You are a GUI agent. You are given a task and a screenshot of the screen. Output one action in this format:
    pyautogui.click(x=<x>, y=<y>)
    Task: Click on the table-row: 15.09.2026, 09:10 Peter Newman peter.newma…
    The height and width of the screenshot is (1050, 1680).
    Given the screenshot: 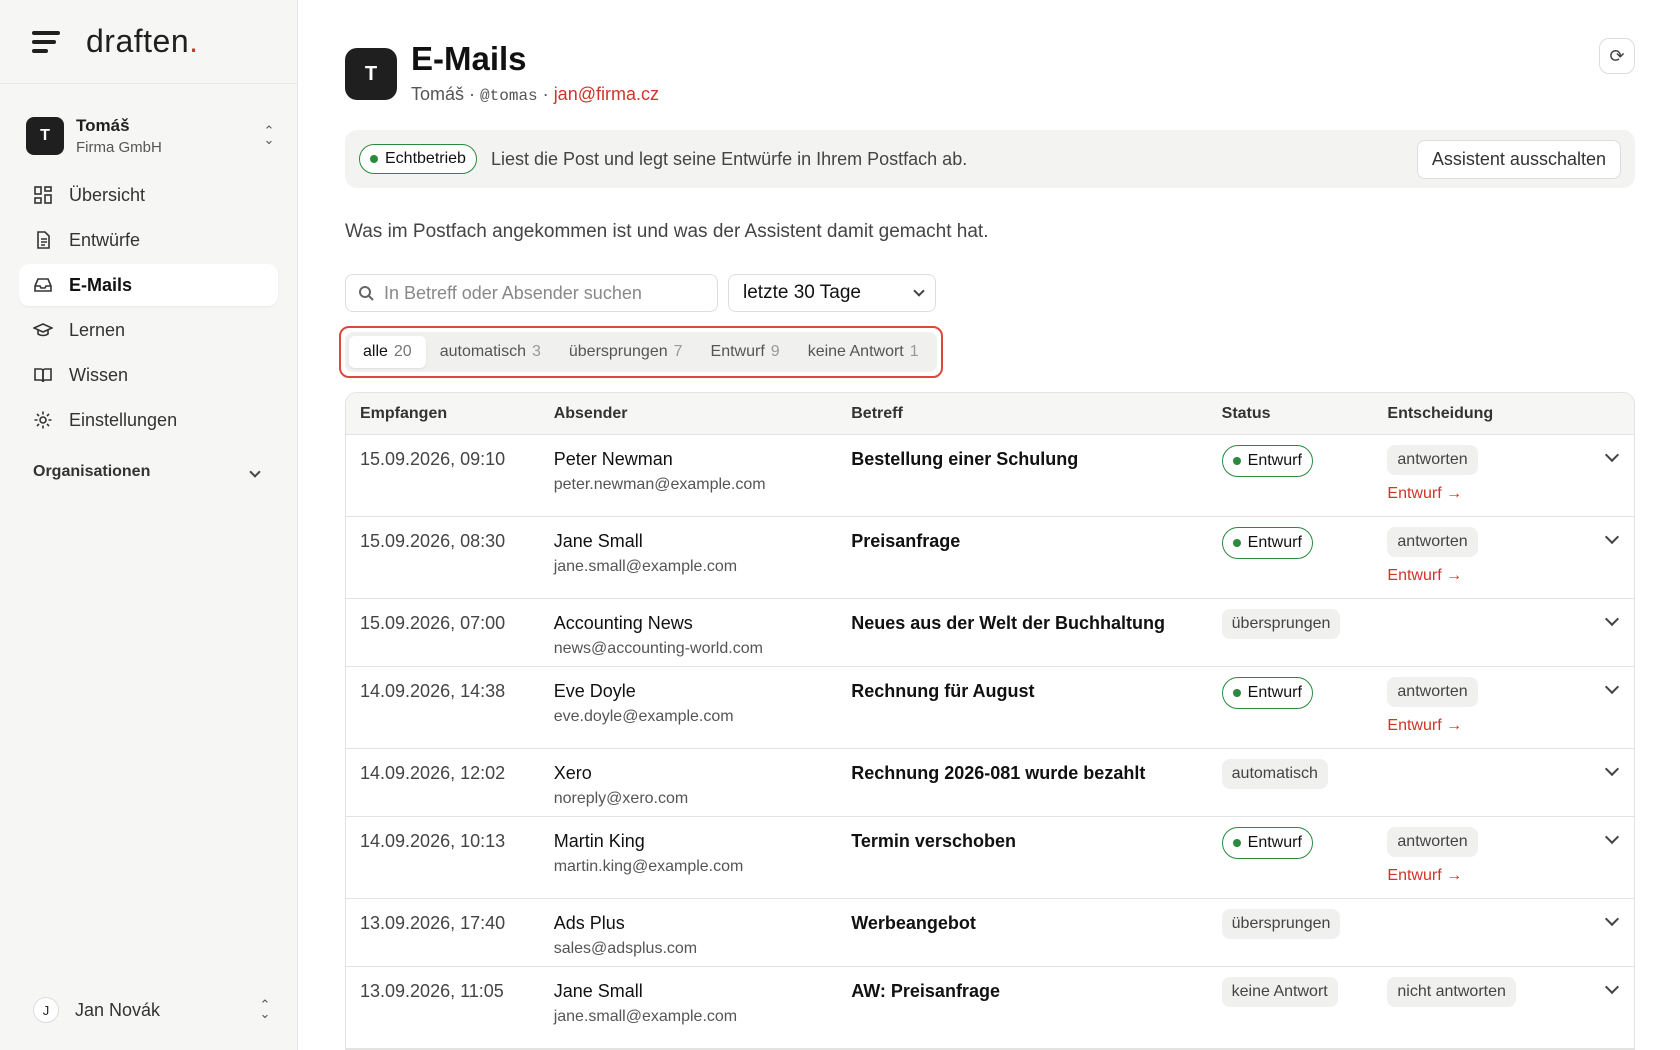 What is the action you would take?
    pyautogui.click(x=990, y=476)
    